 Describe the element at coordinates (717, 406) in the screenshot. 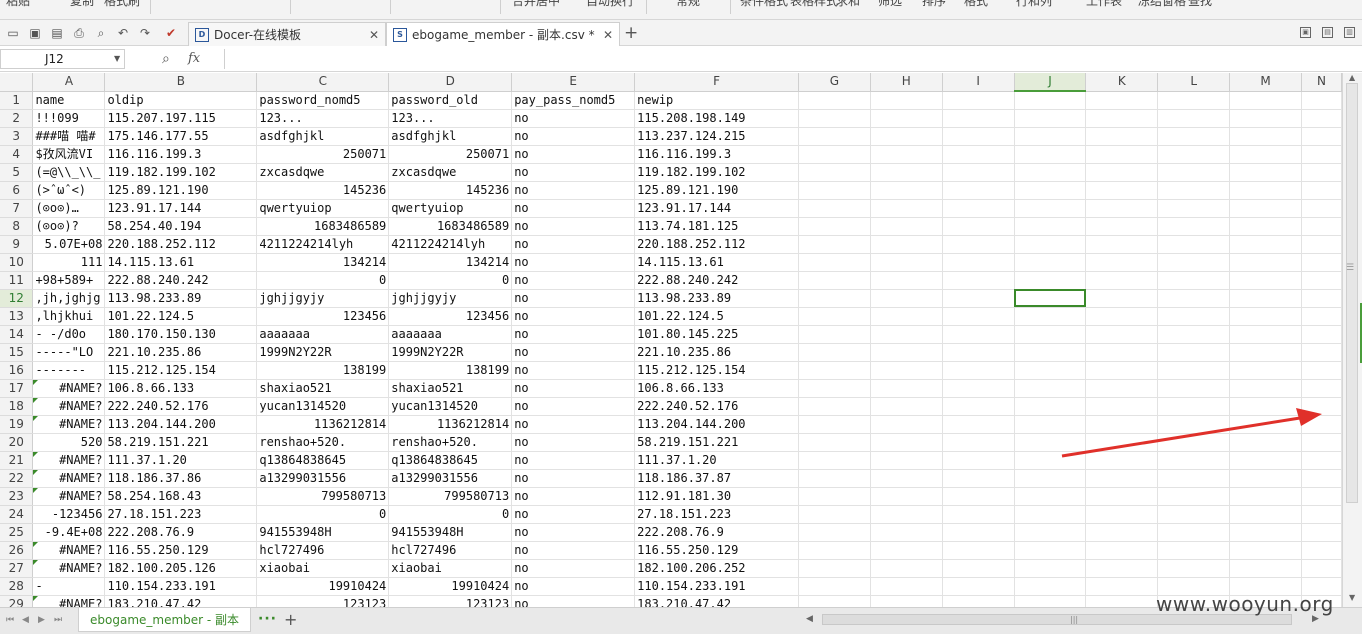

I see `cell-f18: 222.240.52.176` at that location.